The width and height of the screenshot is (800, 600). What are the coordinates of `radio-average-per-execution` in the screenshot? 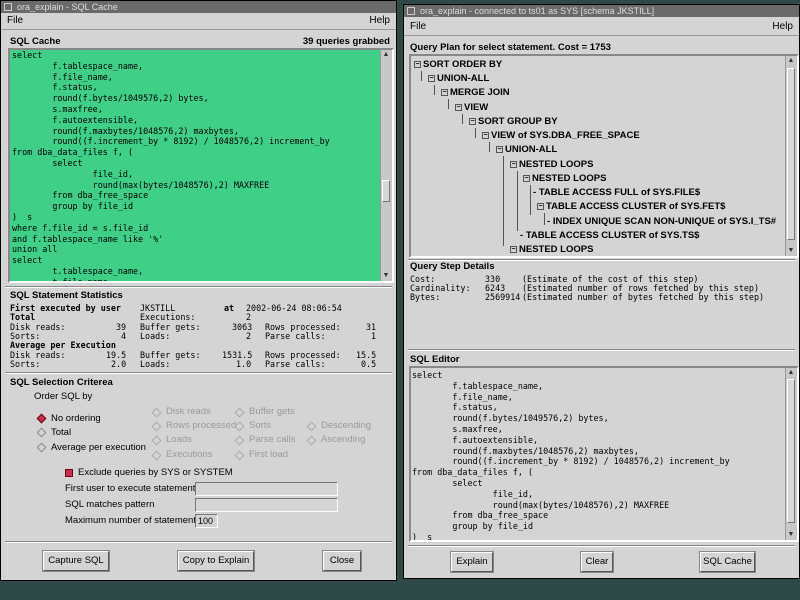 It's located at (41, 447).